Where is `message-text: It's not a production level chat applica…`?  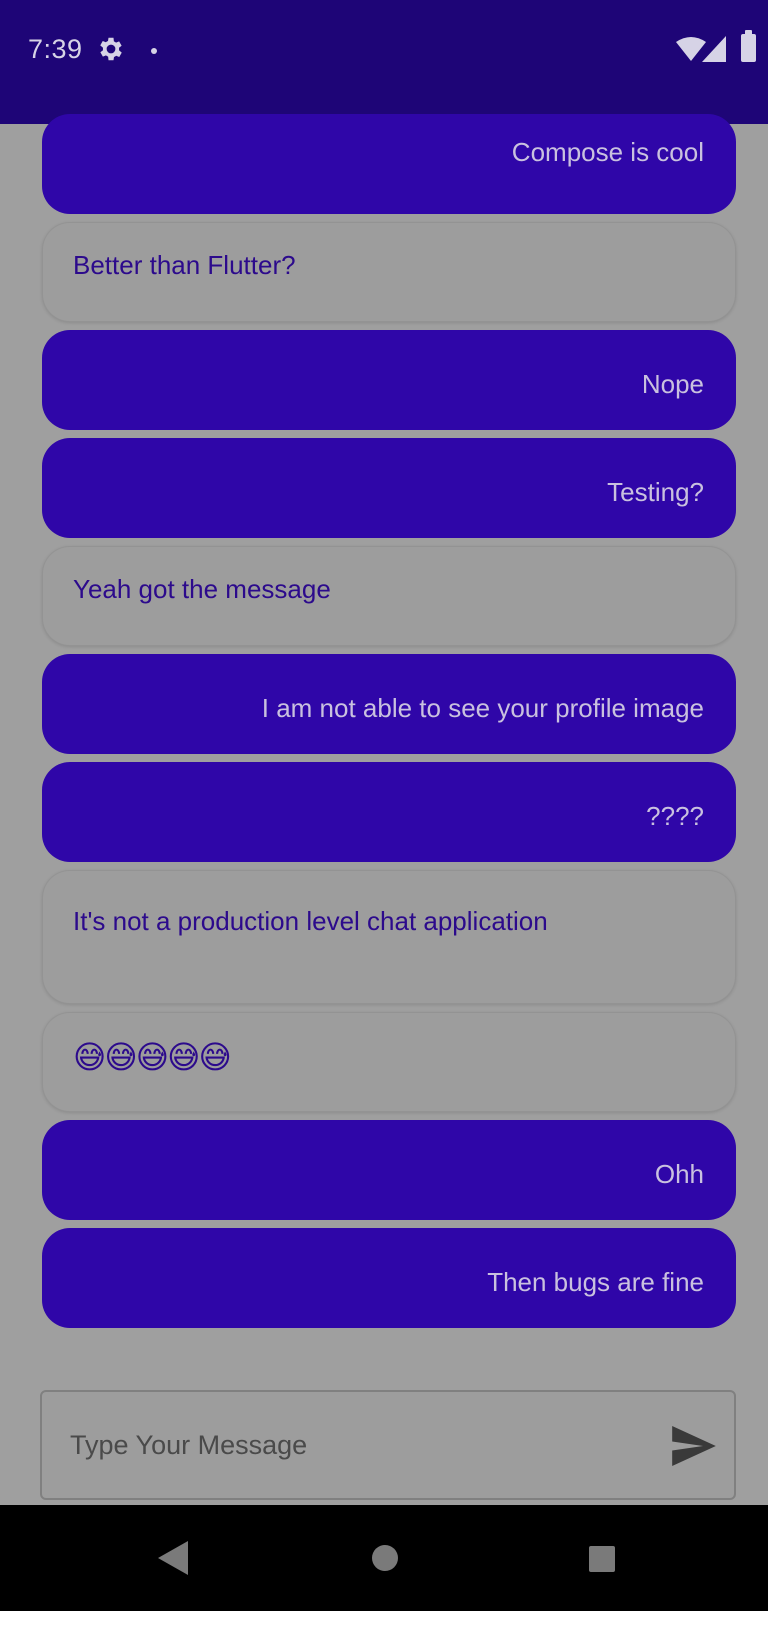
message-text: It's not a production level chat applica… is located at coordinates (310, 921).